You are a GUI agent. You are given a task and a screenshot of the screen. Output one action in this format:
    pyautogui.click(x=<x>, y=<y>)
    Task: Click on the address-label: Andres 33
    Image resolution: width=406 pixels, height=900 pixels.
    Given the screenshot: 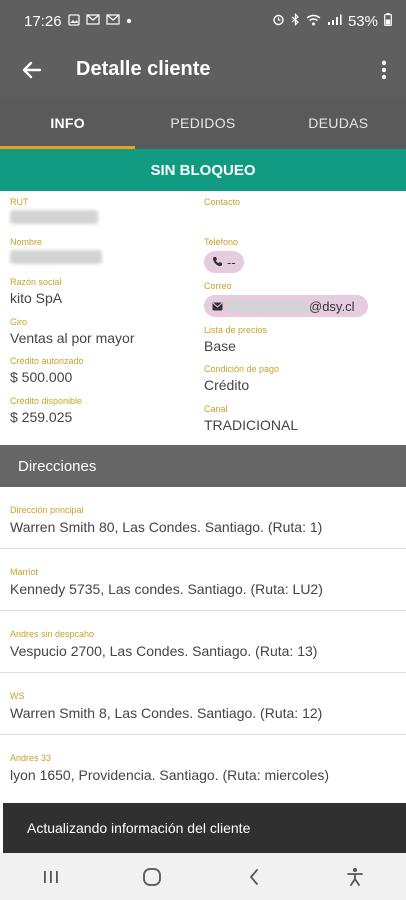 What is the action you would take?
    pyautogui.click(x=31, y=758)
    